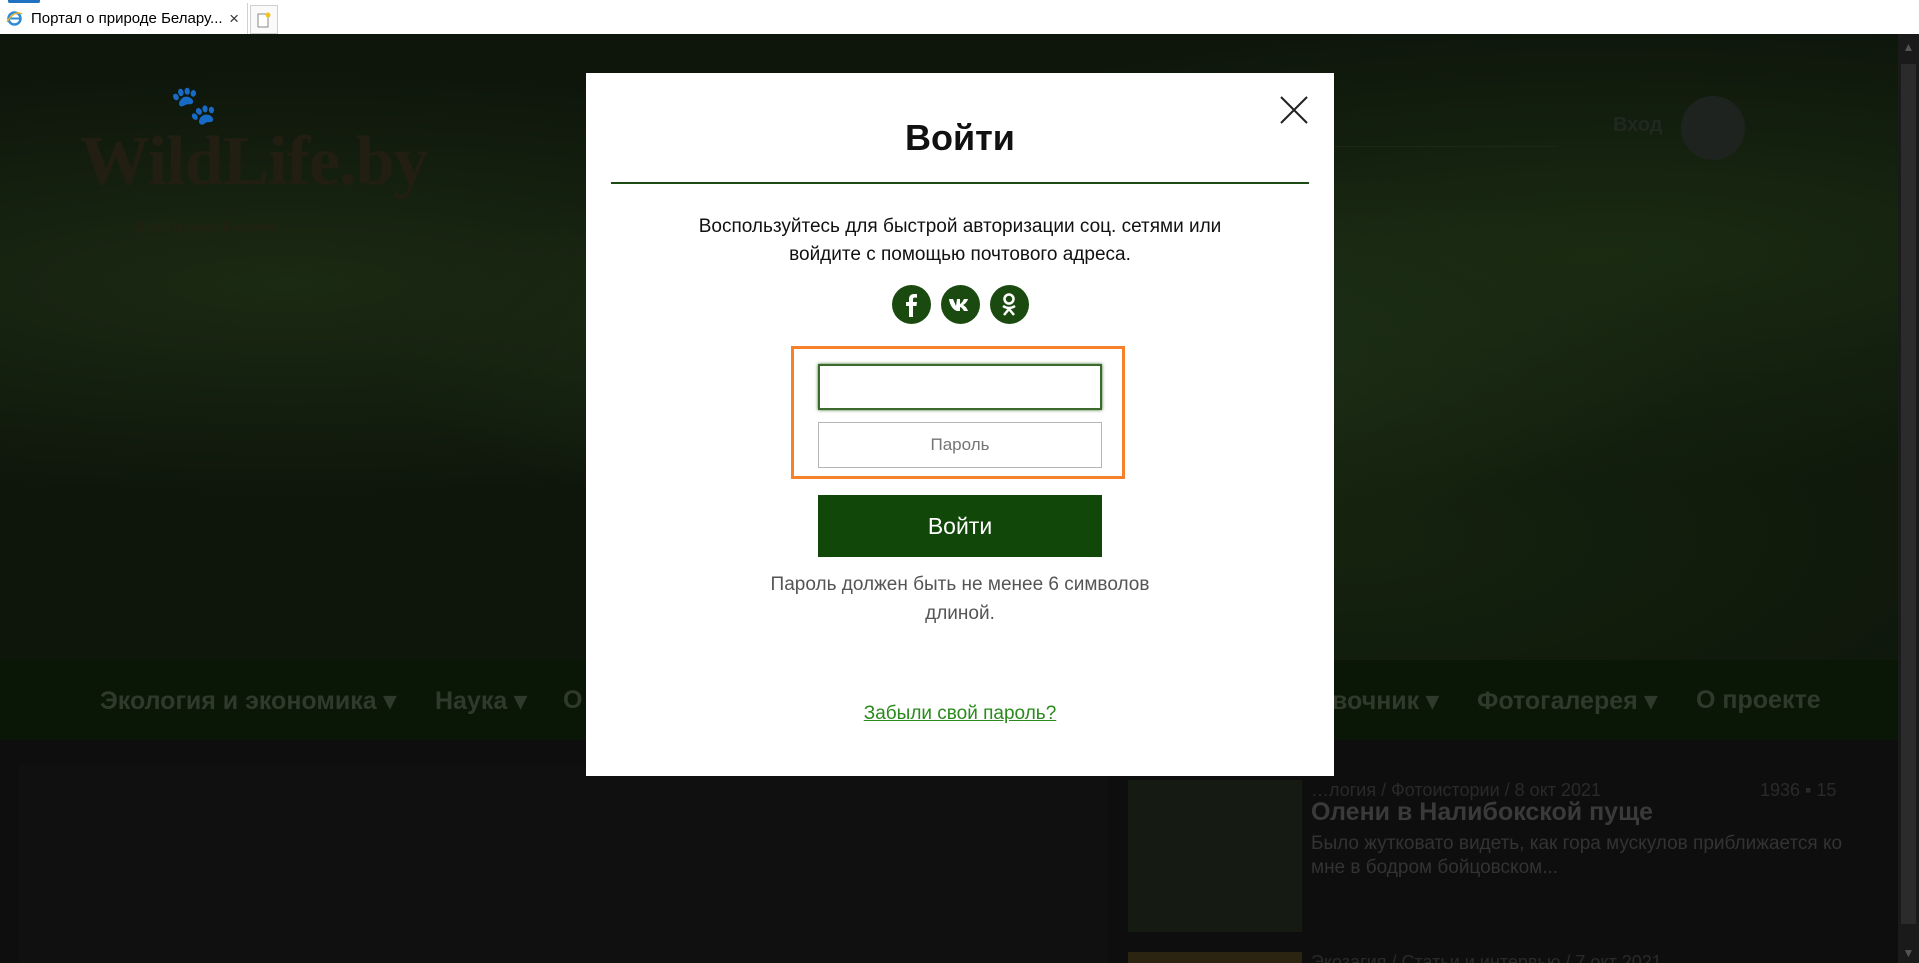 The width and height of the screenshot is (1919, 963). What do you see at coordinates (960, 183) in the screenshot?
I see `divider` at bounding box center [960, 183].